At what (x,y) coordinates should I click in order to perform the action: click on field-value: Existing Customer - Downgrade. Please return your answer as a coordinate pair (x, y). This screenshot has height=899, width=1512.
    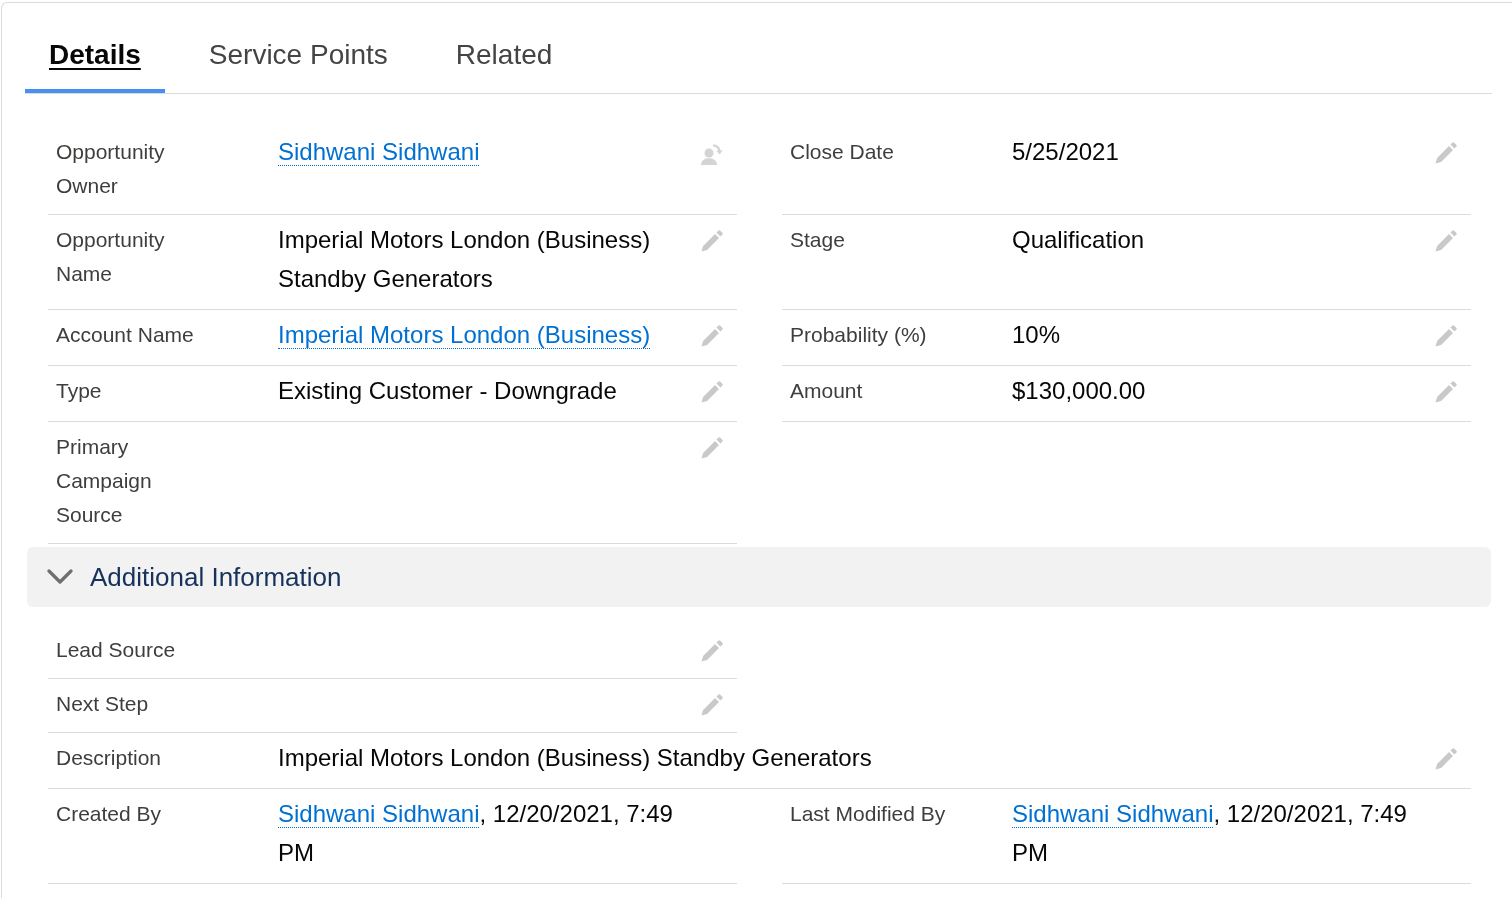
    Looking at the image, I should click on (448, 391).